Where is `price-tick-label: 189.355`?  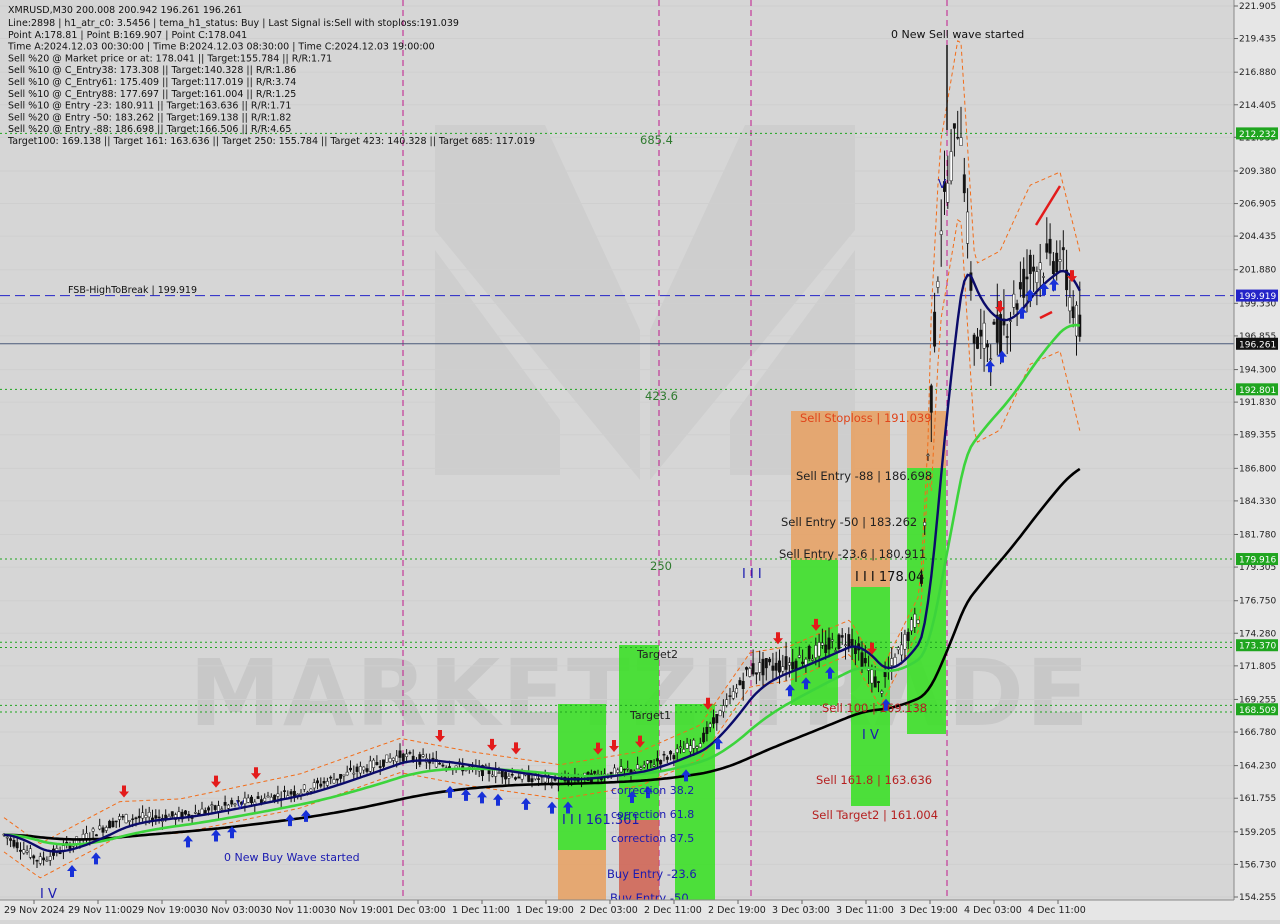
price-tick-label: 189.355 is located at coordinates (1257, 436).